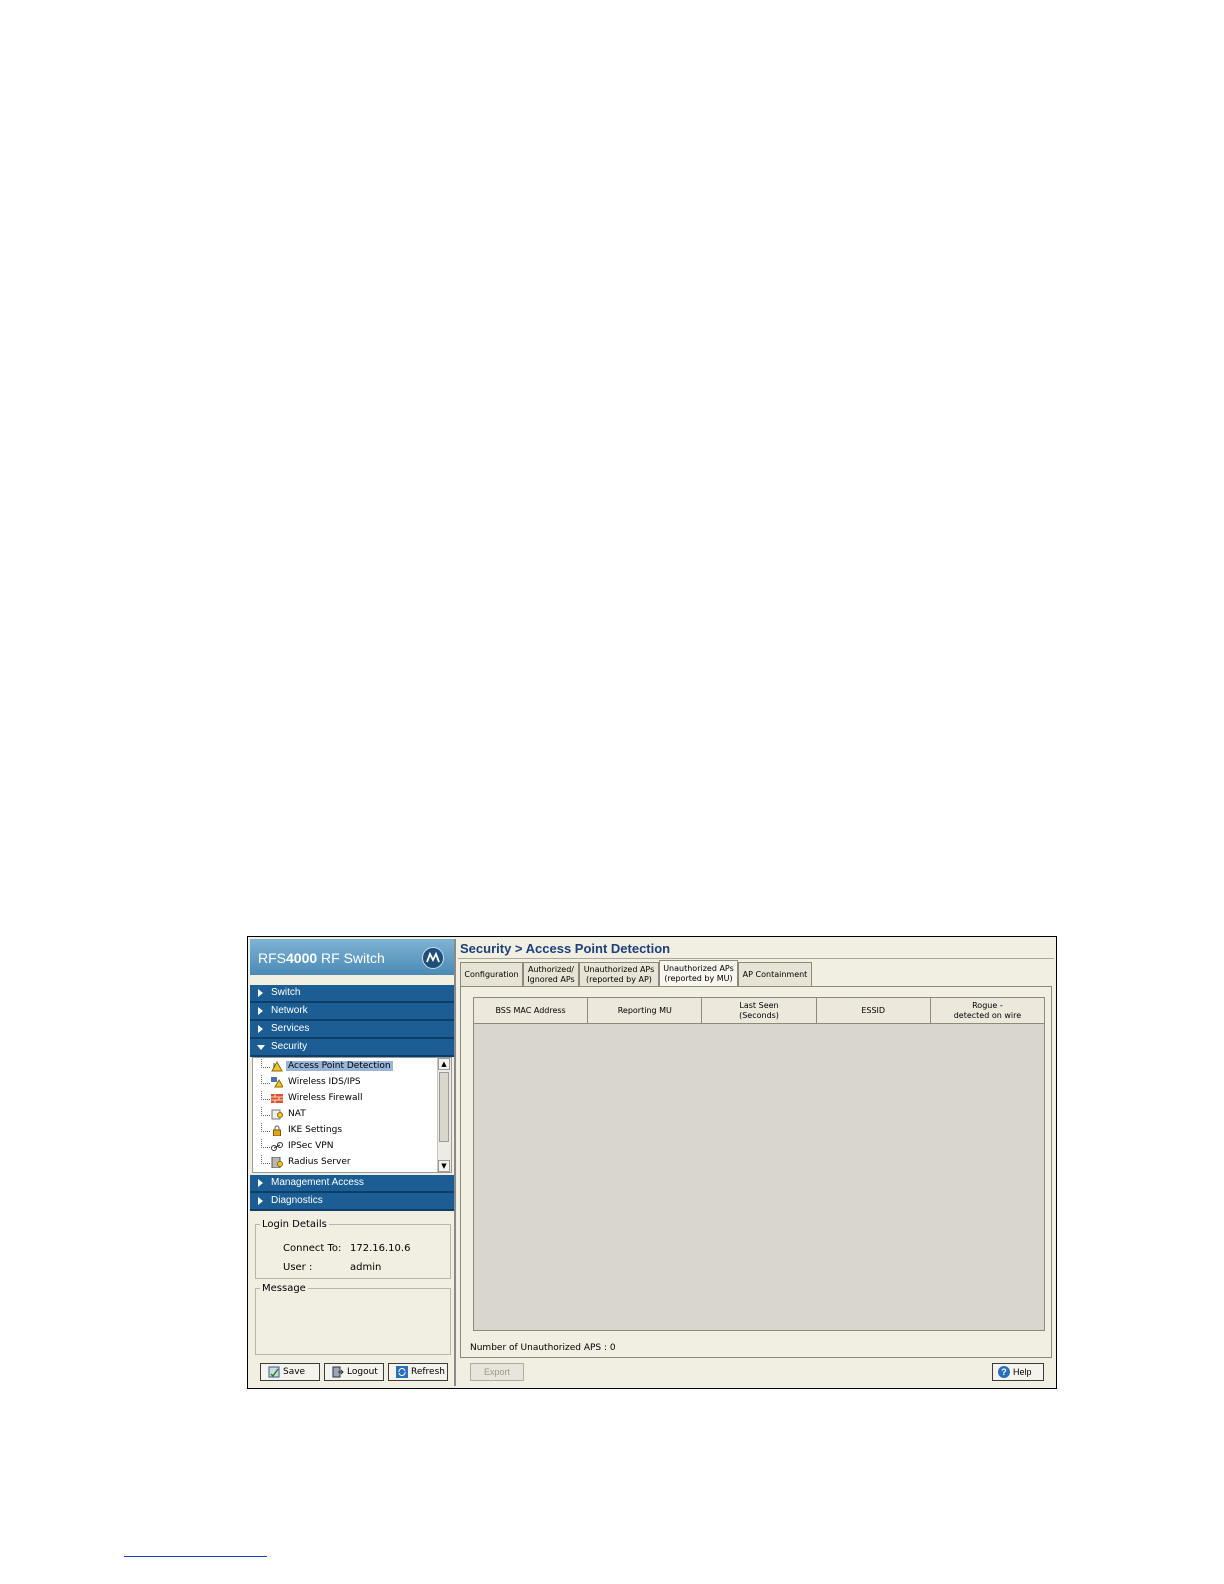 This screenshot has width=1224, height=1584. What do you see at coordinates (349, 1147) in the screenshot?
I see `tree-item-ipsec-vpn: IPSec VPN` at bounding box center [349, 1147].